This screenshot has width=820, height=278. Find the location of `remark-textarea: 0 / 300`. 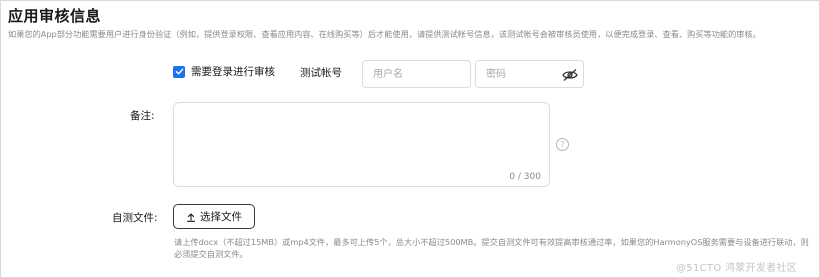

remark-textarea: 0 / 300 is located at coordinates (361, 144).